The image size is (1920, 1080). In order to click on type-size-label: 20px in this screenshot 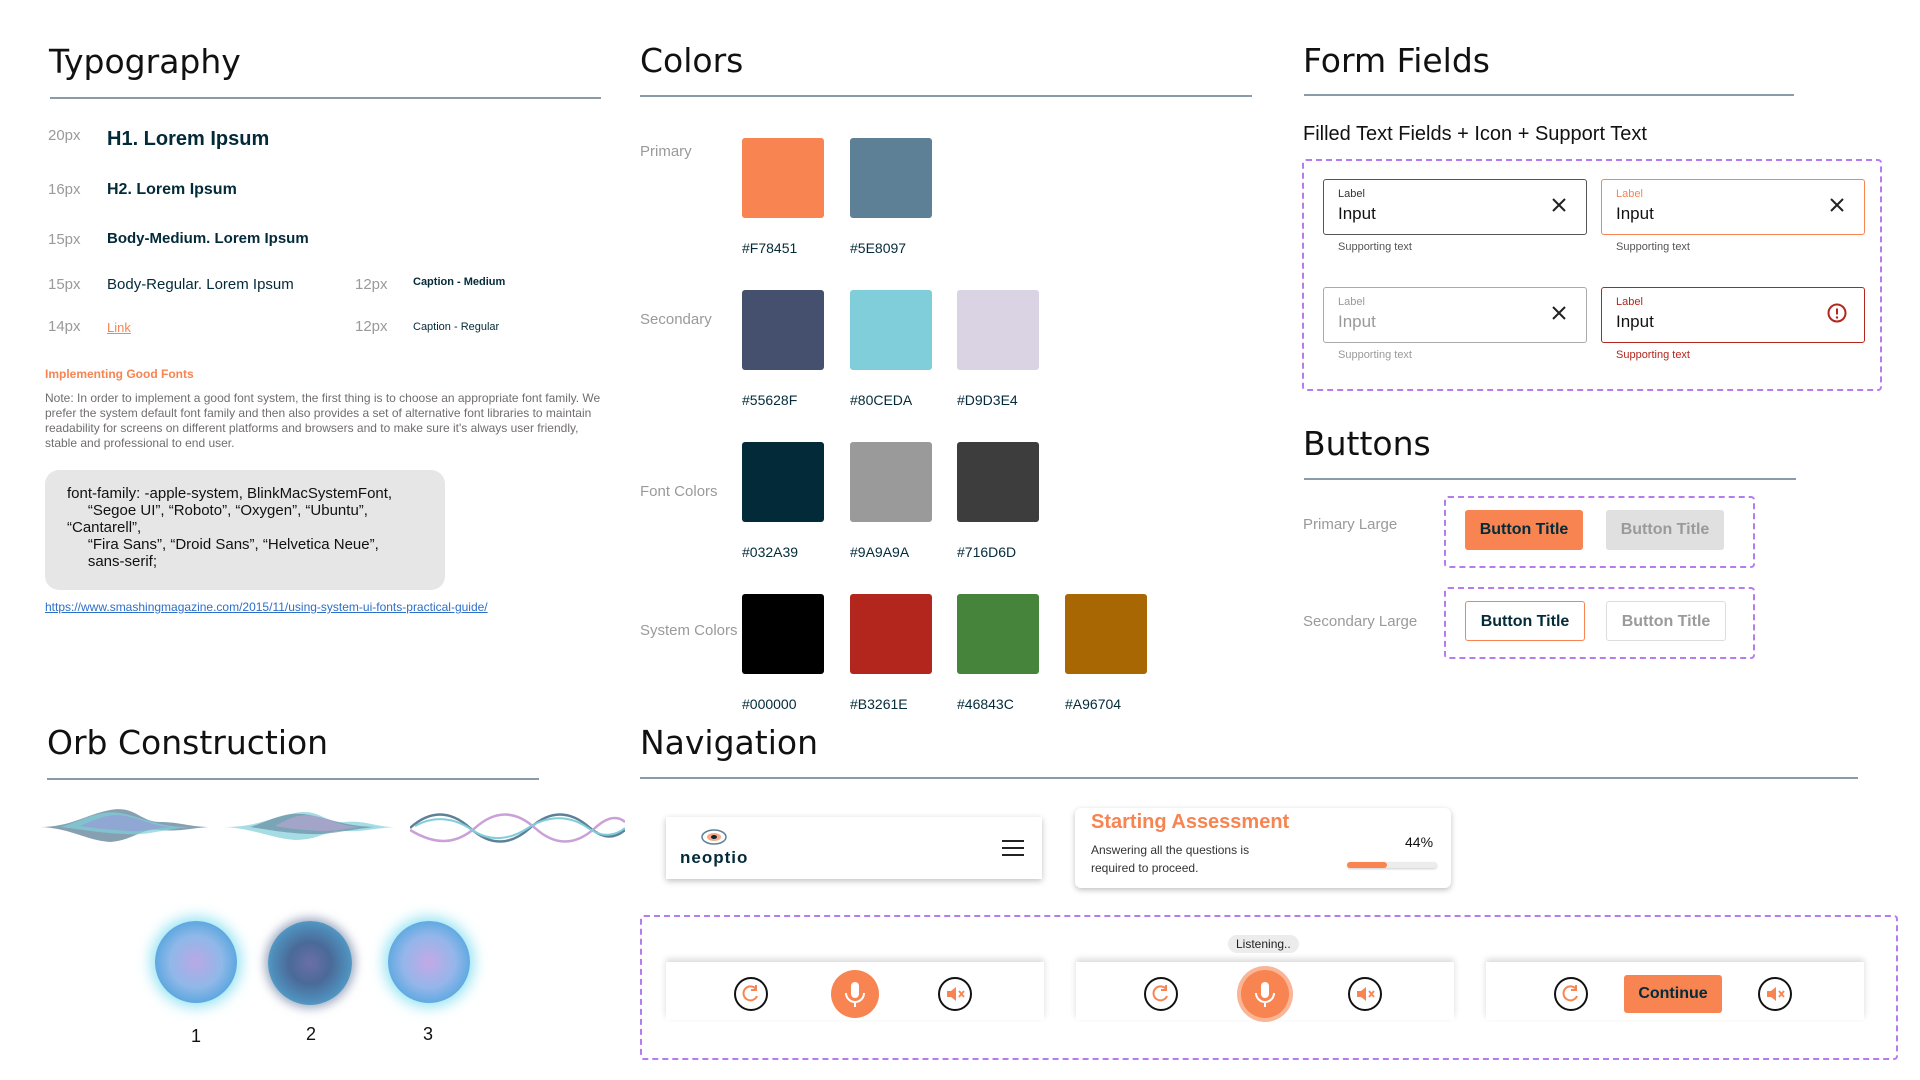, I will do `click(64, 135)`.